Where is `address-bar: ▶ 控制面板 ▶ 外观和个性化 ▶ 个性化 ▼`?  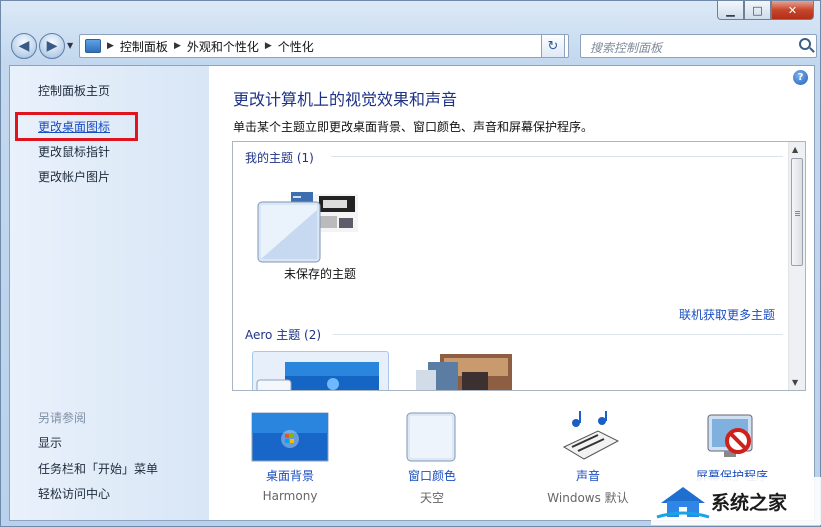
address-bar: ▶ 控制面板 ▶ 外观和个性化 ▶ 个性化 ▼ is located at coordinates (324, 46).